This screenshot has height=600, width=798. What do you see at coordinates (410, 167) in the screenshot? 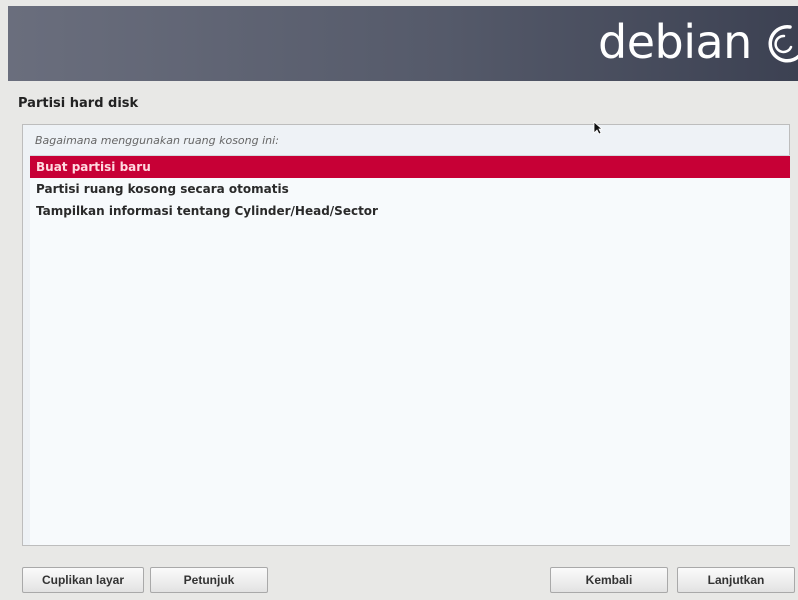
I see `option-create-new-partition: Buat partisi baru` at bounding box center [410, 167].